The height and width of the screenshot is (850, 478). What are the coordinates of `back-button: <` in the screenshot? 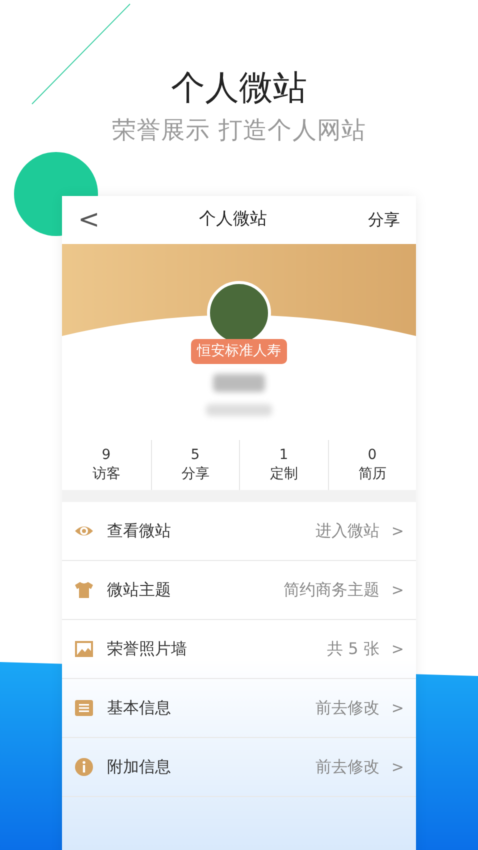 It's located at (88, 220).